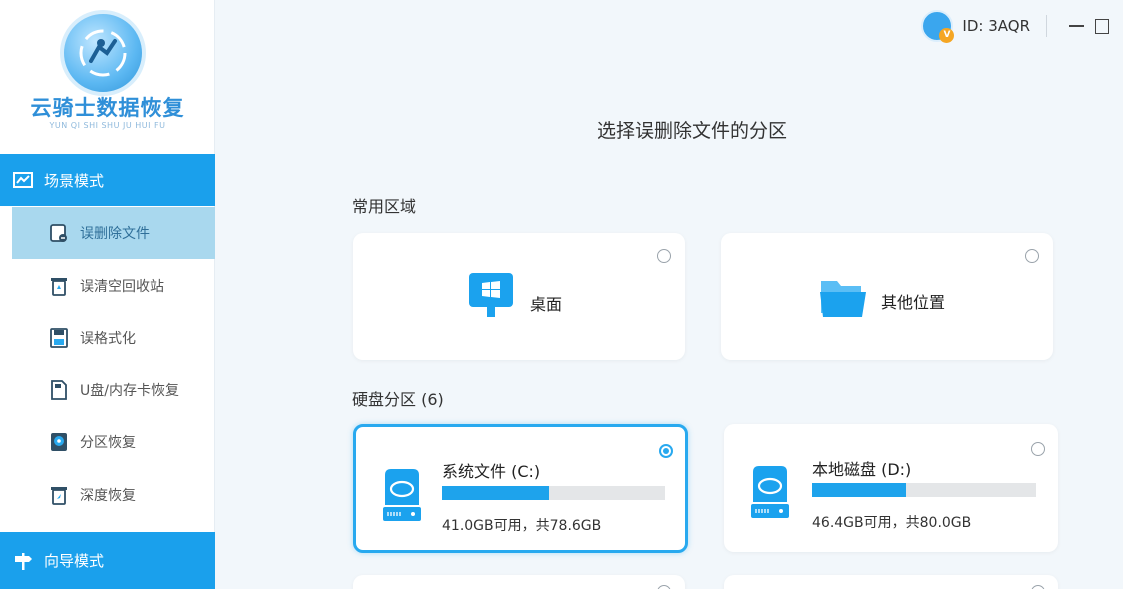 The height and width of the screenshot is (589, 1123). Describe the element at coordinates (107, 108) in the screenshot. I see `brand-name: 云骑士数据恢复` at that location.